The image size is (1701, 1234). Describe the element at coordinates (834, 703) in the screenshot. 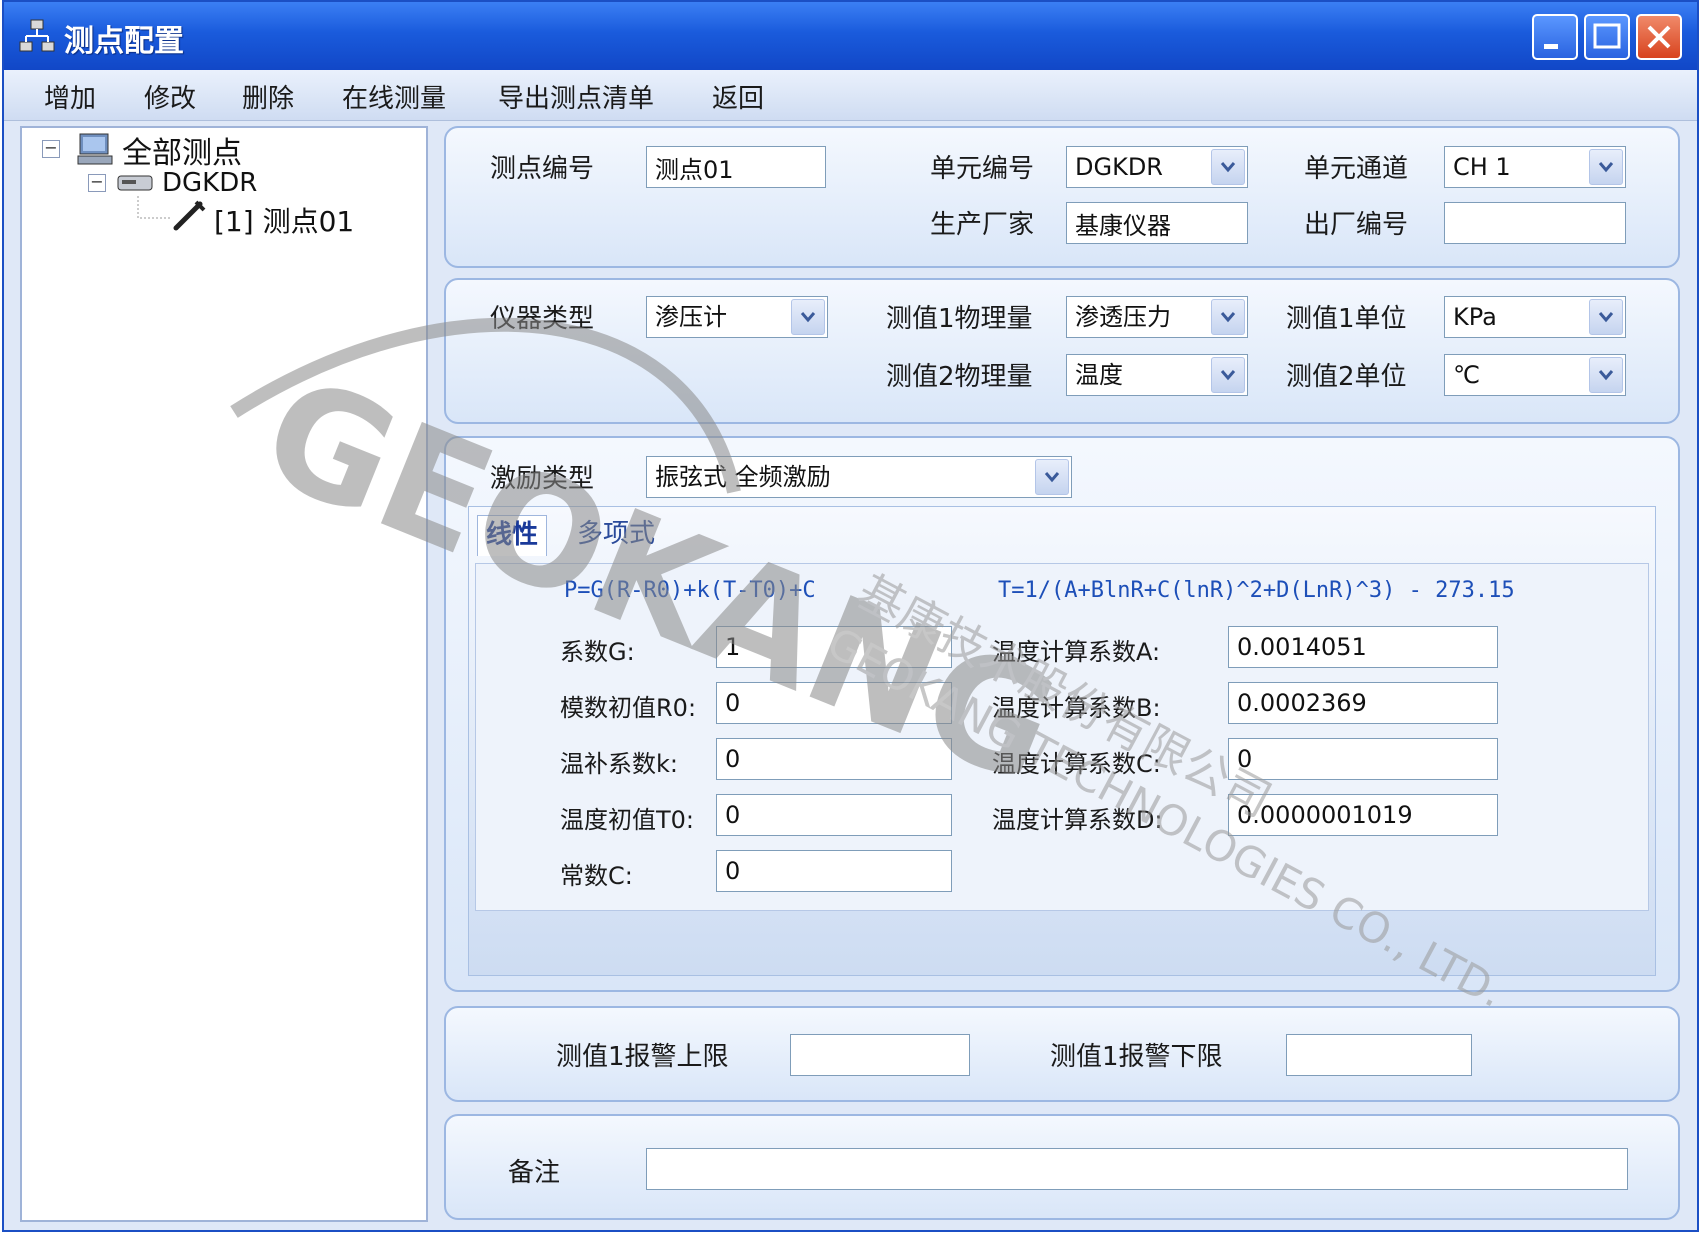

I see `coef-r0-field` at that location.